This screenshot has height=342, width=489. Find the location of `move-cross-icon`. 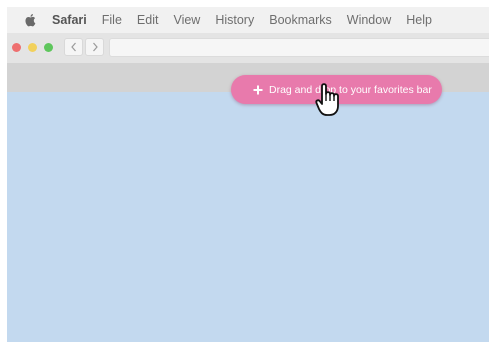

move-cross-icon is located at coordinates (258, 89).